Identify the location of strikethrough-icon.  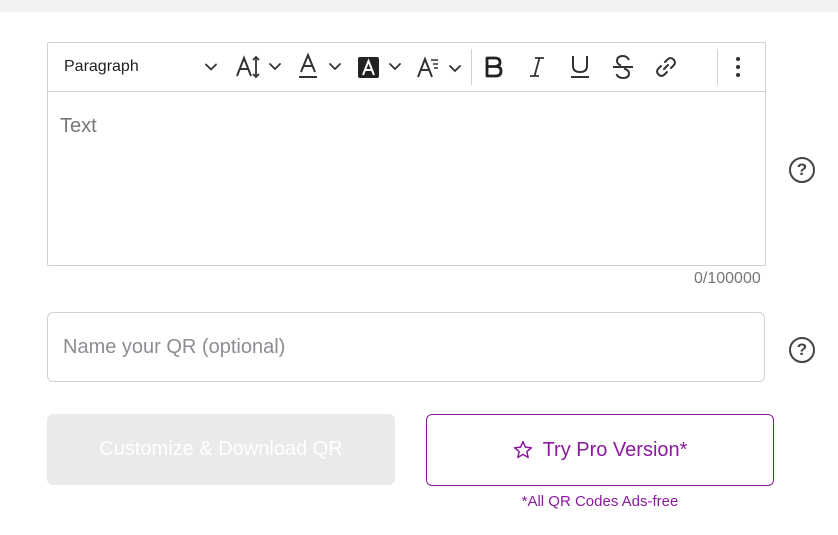
(623, 67).